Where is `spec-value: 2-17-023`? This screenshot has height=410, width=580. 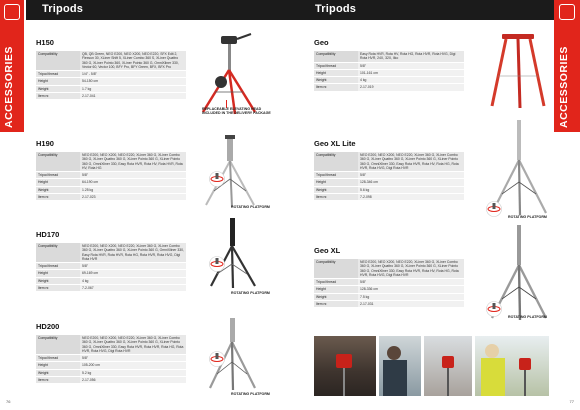
spec-value: 2-17-023 is located at coordinates (133, 197).